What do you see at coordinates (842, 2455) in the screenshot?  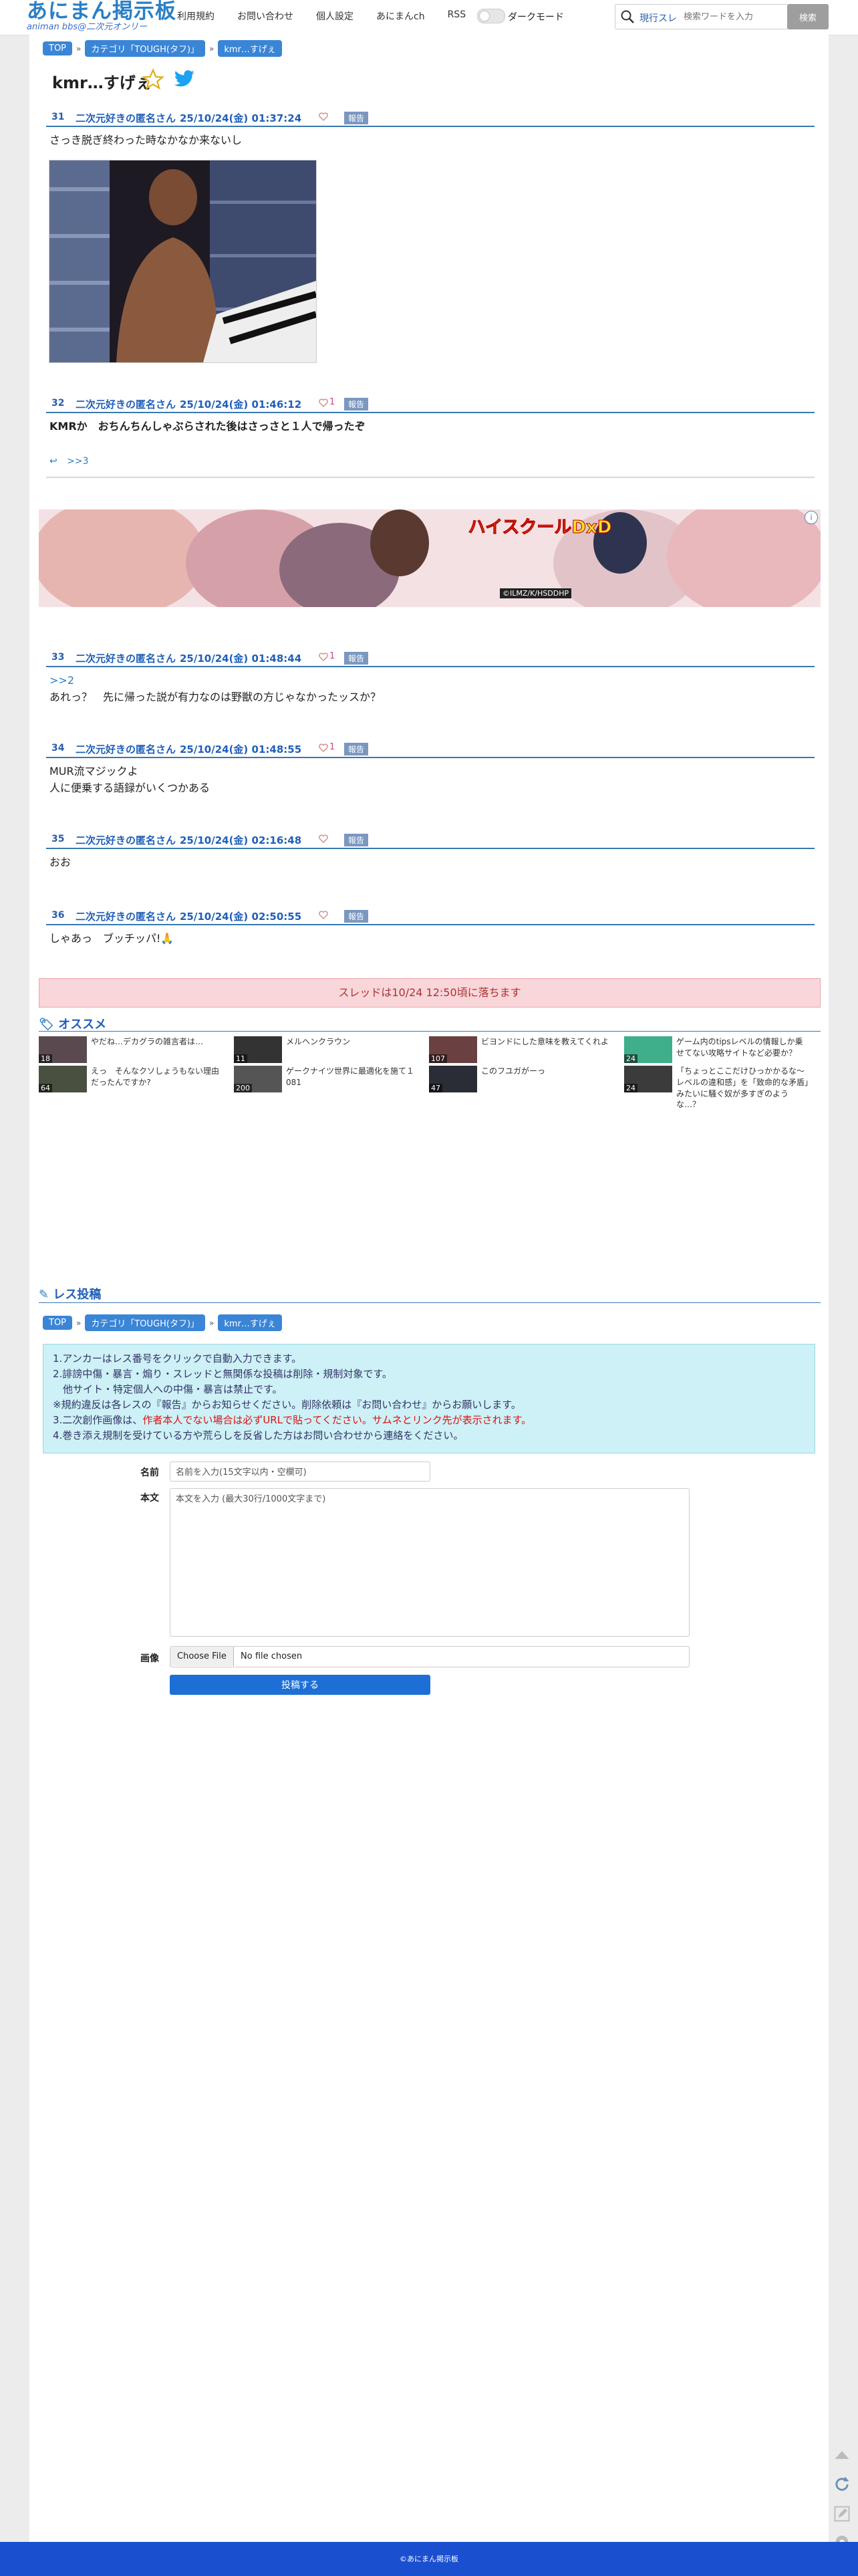 I see `scroll-top-button` at bounding box center [842, 2455].